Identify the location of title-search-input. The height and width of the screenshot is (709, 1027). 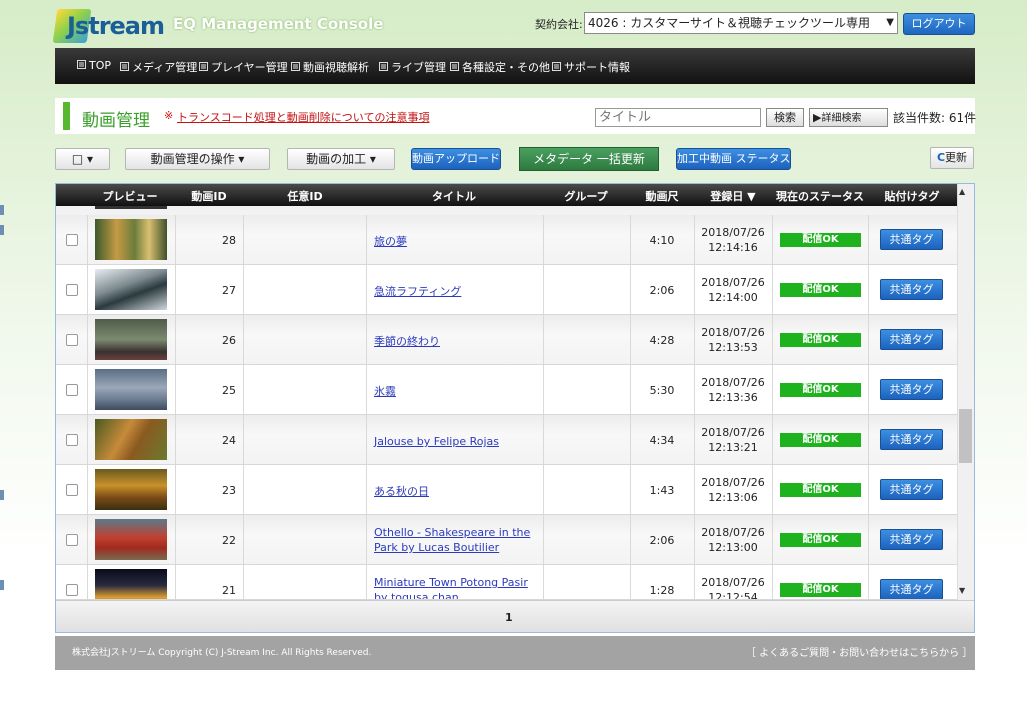
(678, 117).